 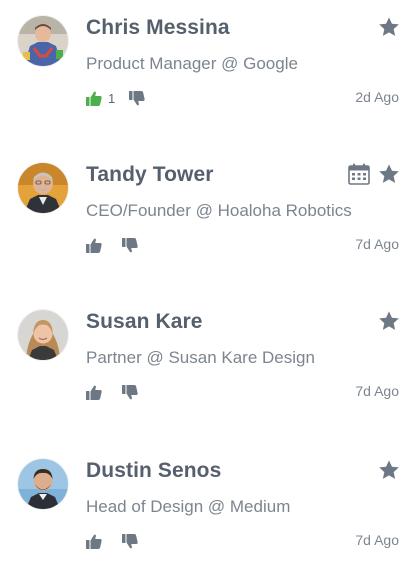 I want to click on person-name: Tandy Tower, so click(x=150, y=175).